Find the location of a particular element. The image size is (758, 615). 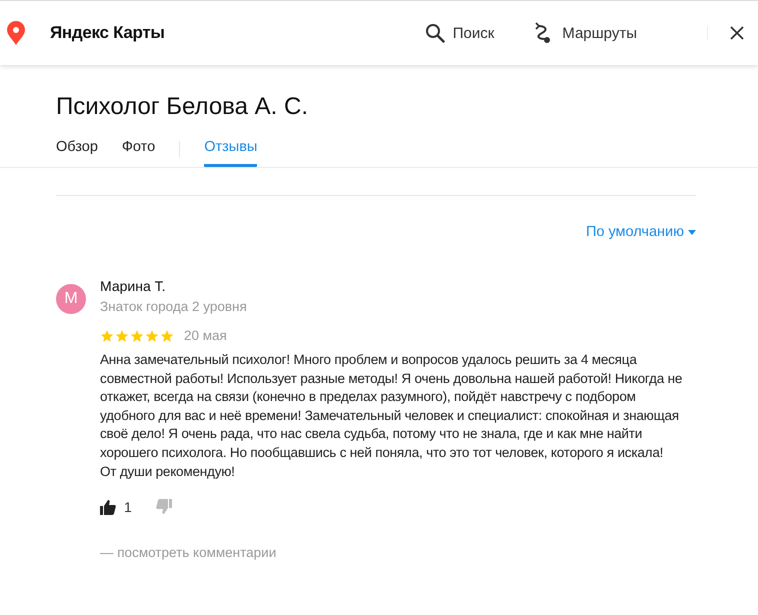

sort-dropdown: По умолчанию is located at coordinates (641, 232).